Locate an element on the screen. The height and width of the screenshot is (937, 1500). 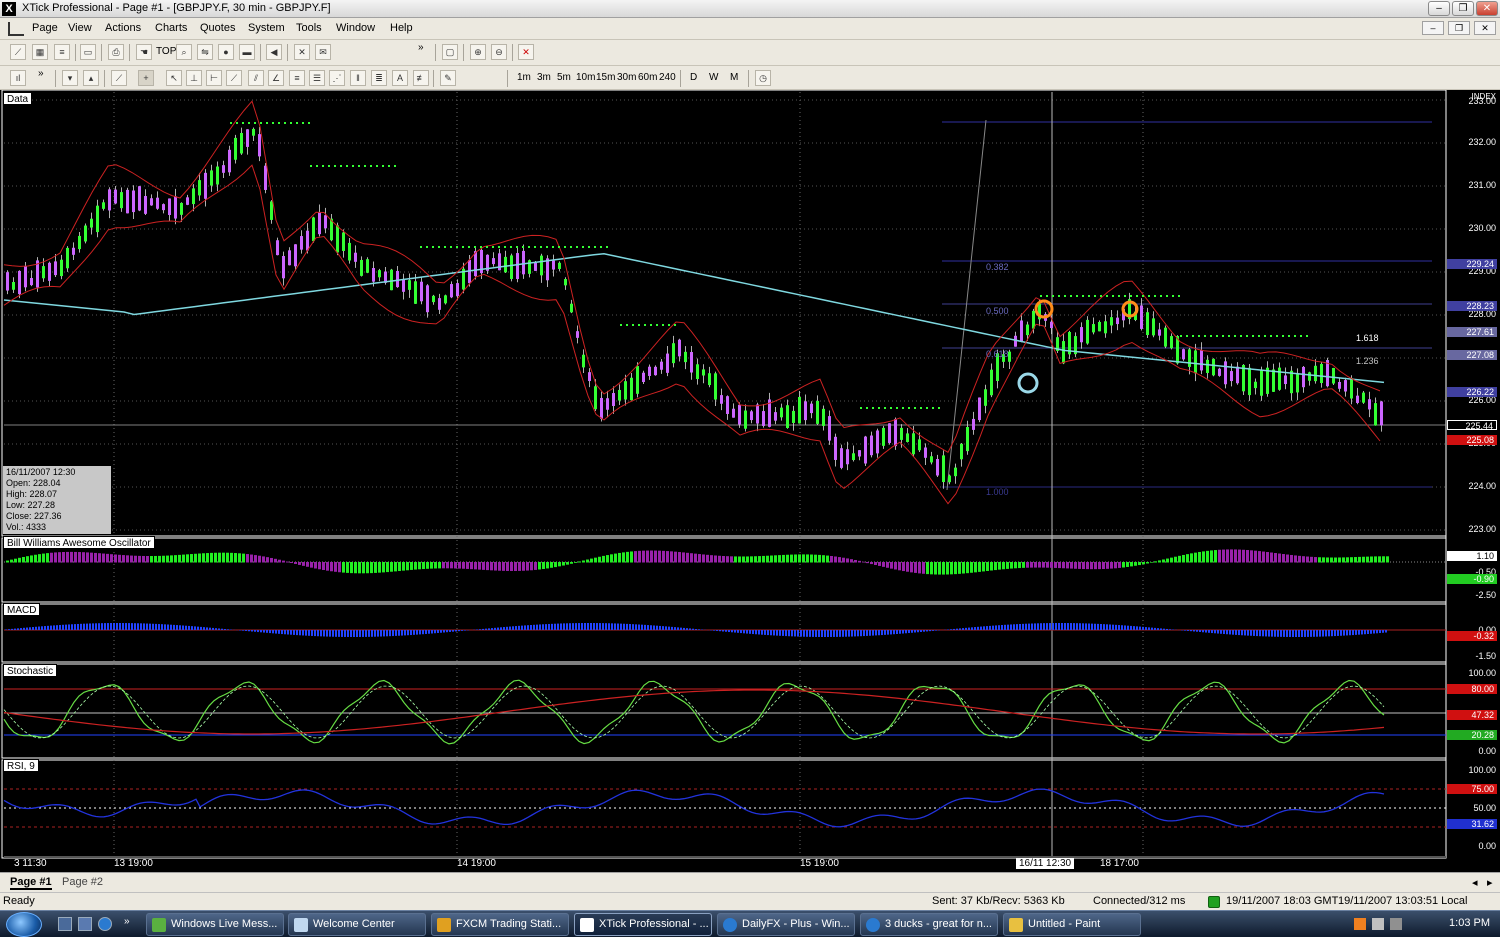
crosshair-icon: + is located at coordinates (146, 78).